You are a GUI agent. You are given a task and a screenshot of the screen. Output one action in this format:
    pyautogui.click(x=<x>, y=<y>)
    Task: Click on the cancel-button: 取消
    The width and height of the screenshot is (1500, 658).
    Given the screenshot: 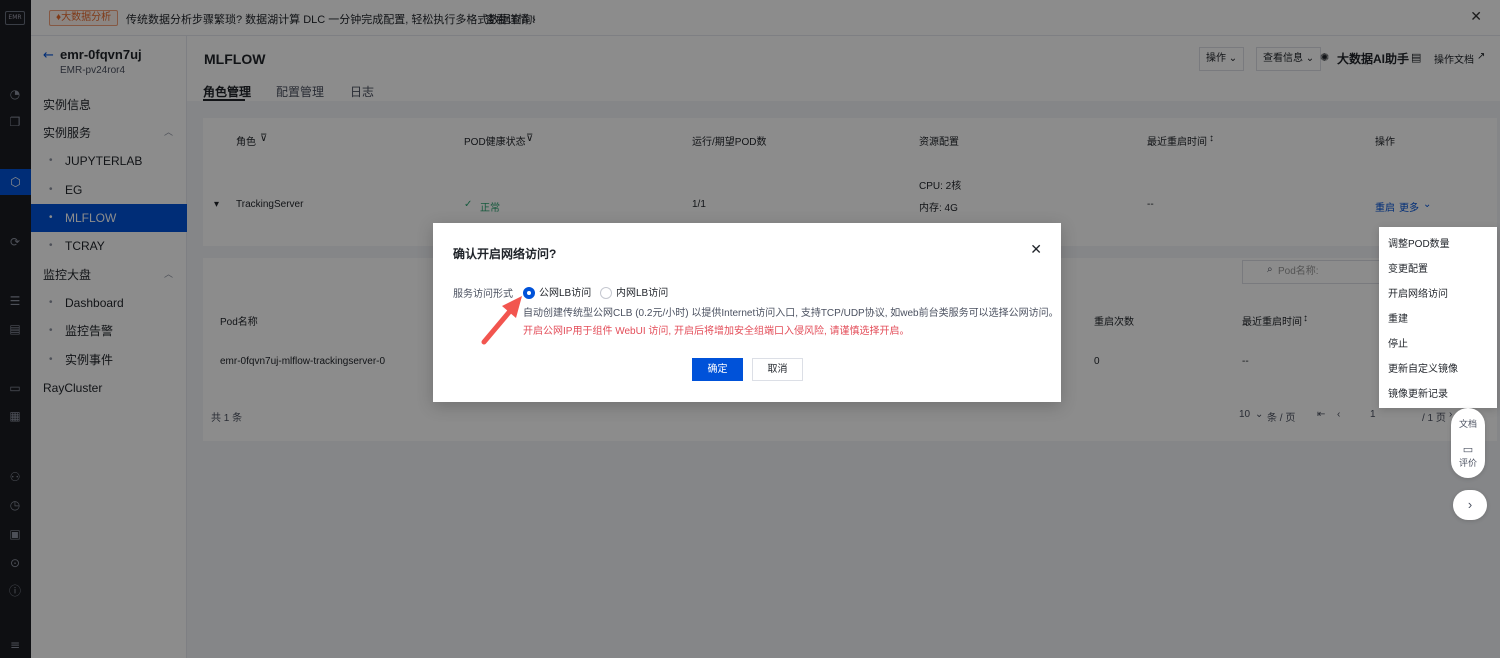 What is the action you would take?
    pyautogui.click(x=777, y=369)
    